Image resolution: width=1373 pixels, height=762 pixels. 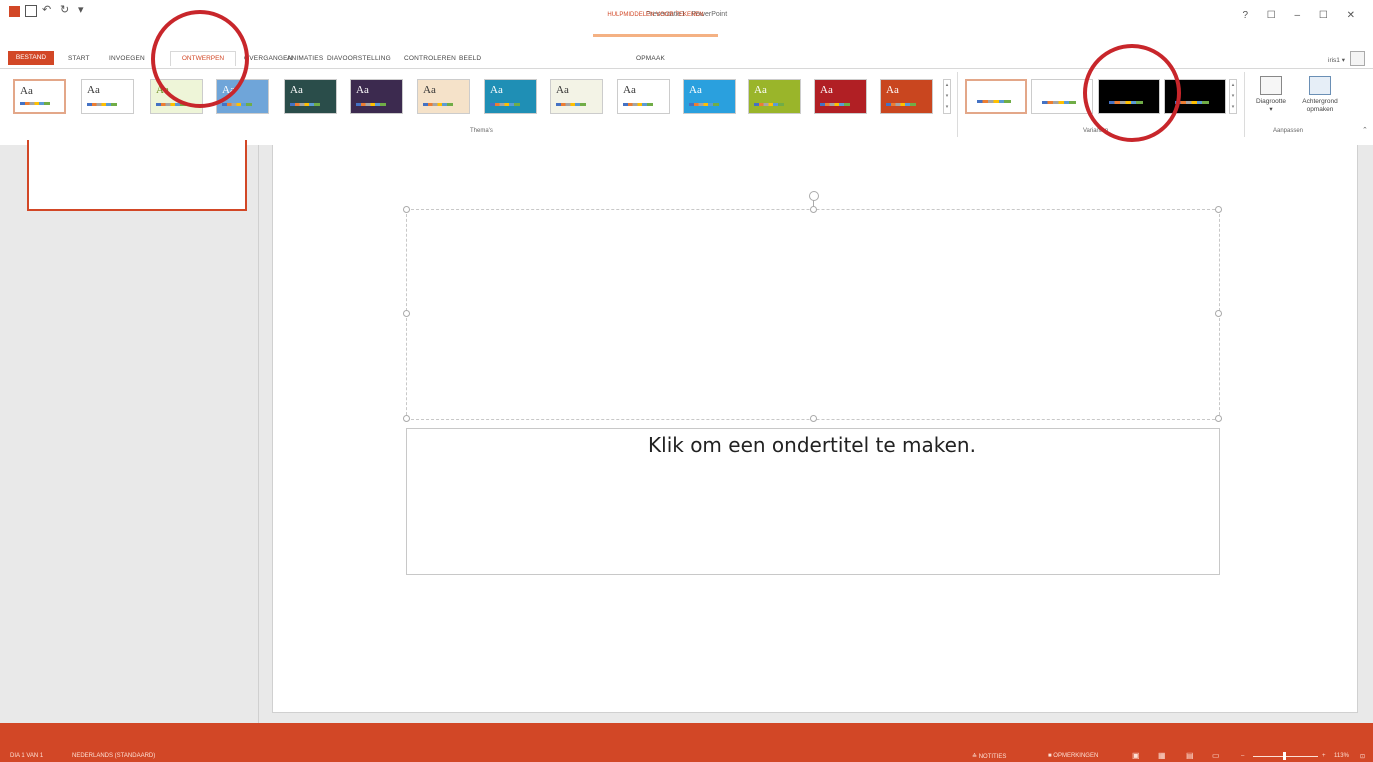 What do you see at coordinates (305, 58) in the screenshot?
I see `tab-animaties: ANIMATIES` at bounding box center [305, 58].